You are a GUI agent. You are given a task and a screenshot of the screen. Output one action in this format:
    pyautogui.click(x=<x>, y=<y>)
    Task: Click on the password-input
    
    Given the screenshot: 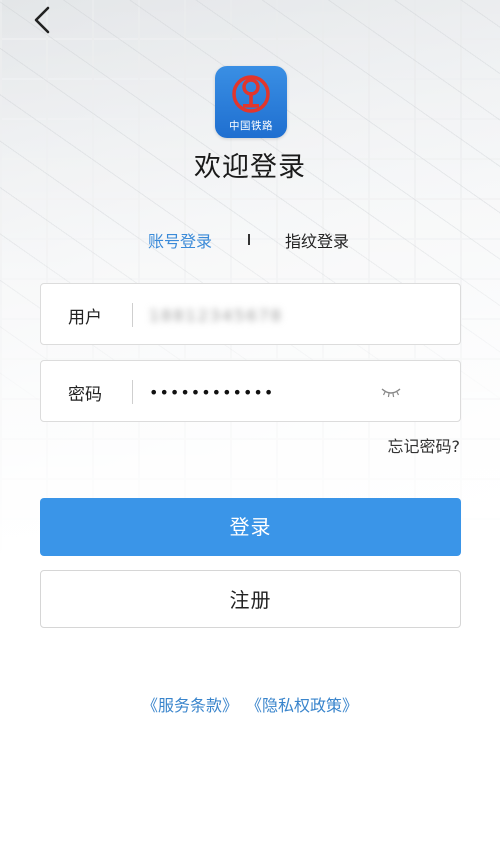 What is the action you would take?
    pyautogui.click(x=284, y=392)
    